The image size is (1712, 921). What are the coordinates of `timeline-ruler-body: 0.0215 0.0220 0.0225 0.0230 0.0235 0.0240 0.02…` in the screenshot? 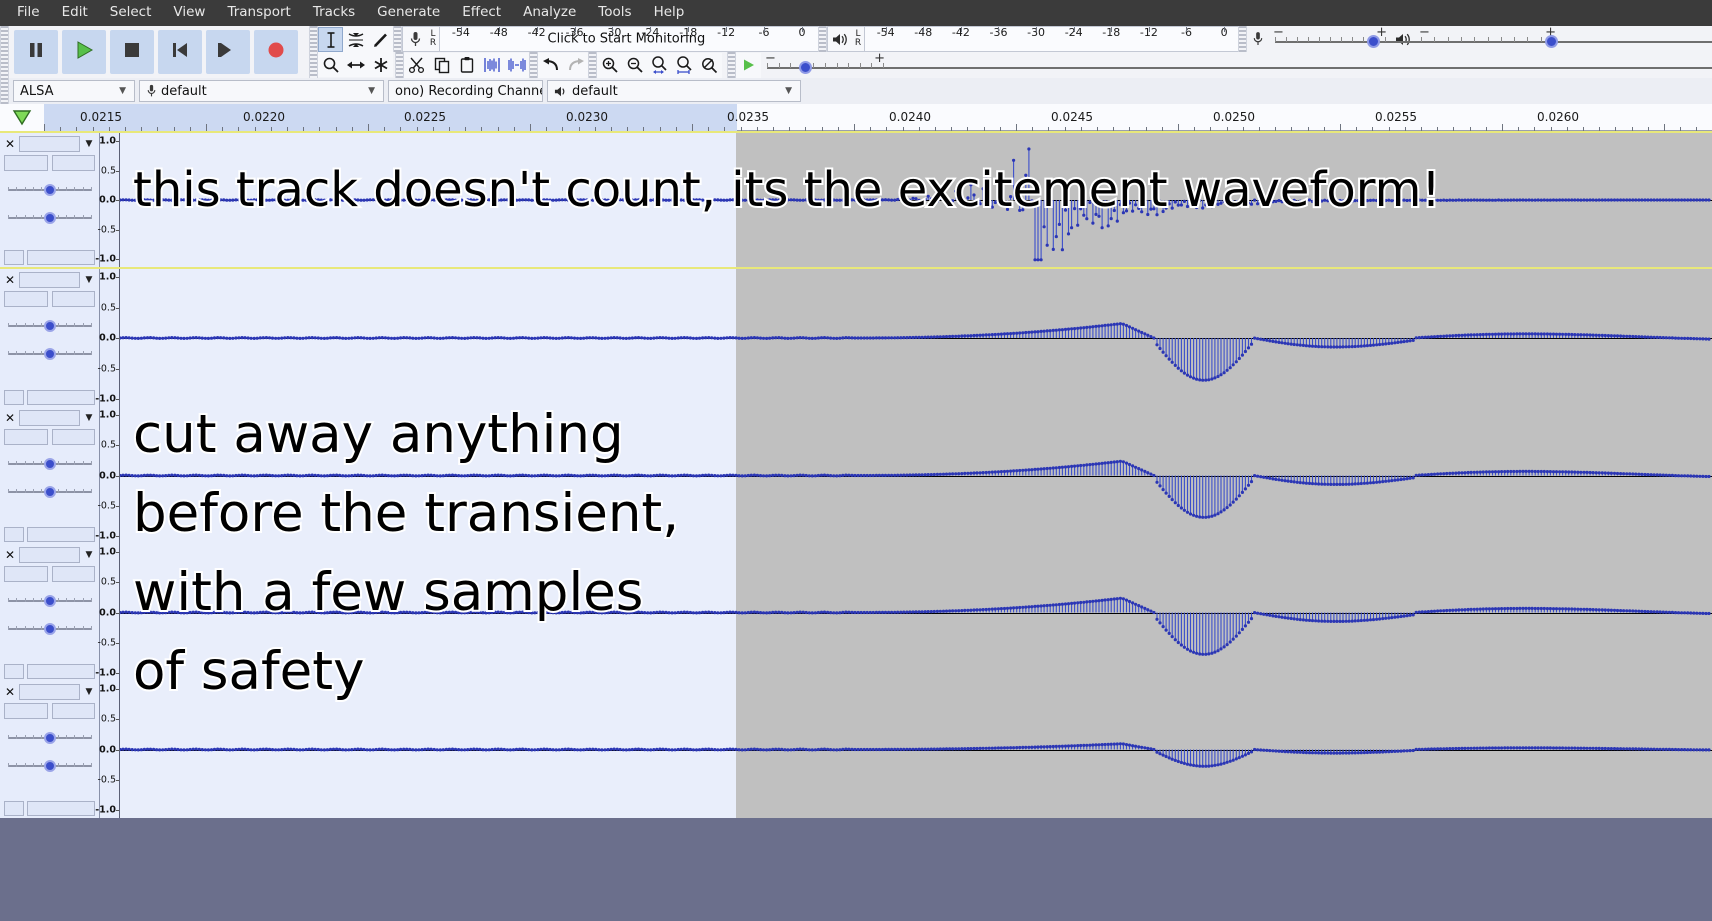 It's located at (878, 117).